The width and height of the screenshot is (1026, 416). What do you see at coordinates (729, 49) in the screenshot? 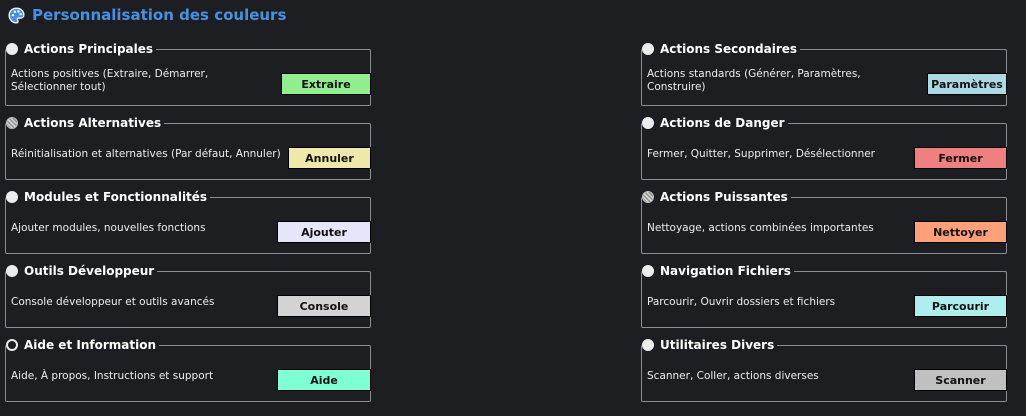
I see `group-title: Actions Secondaires` at bounding box center [729, 49].